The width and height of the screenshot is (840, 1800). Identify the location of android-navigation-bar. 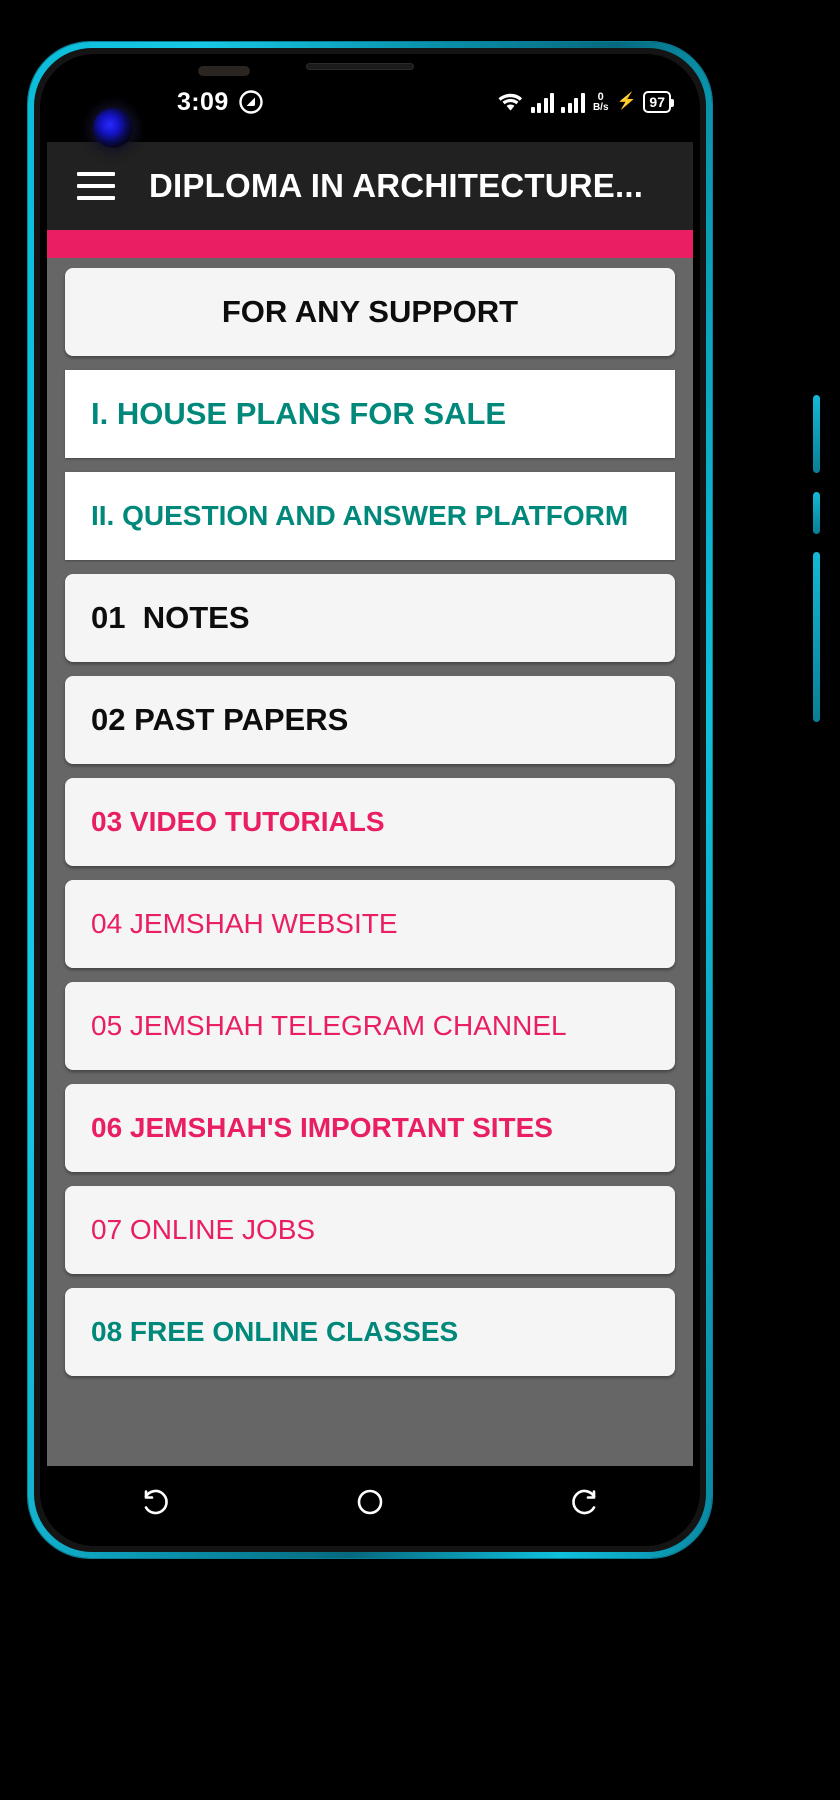
(370, 1502).